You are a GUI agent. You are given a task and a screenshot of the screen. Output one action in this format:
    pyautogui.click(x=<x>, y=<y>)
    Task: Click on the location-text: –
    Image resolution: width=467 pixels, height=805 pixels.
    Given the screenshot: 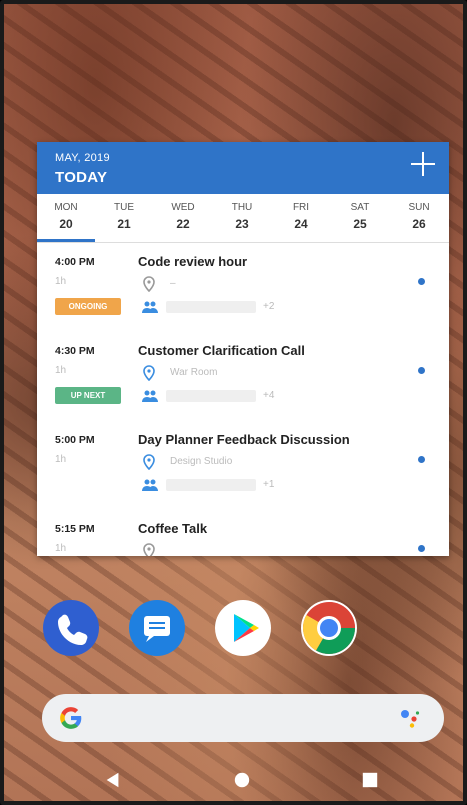 What is the action you would take?
    pyautogui.click(x=173, y=283)
    